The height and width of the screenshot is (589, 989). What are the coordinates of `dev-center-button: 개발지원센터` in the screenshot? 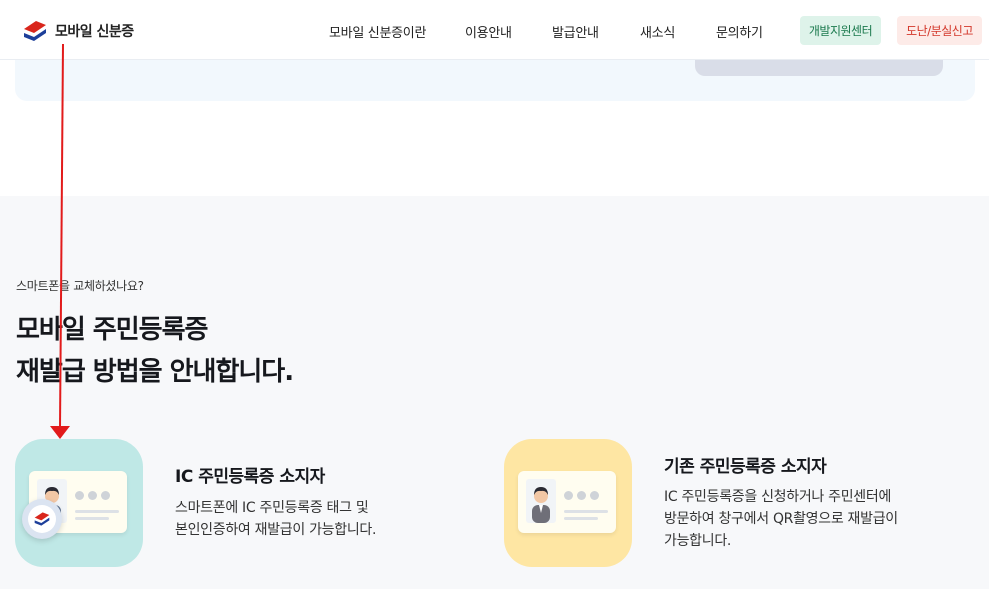 It's located at (840, 30).